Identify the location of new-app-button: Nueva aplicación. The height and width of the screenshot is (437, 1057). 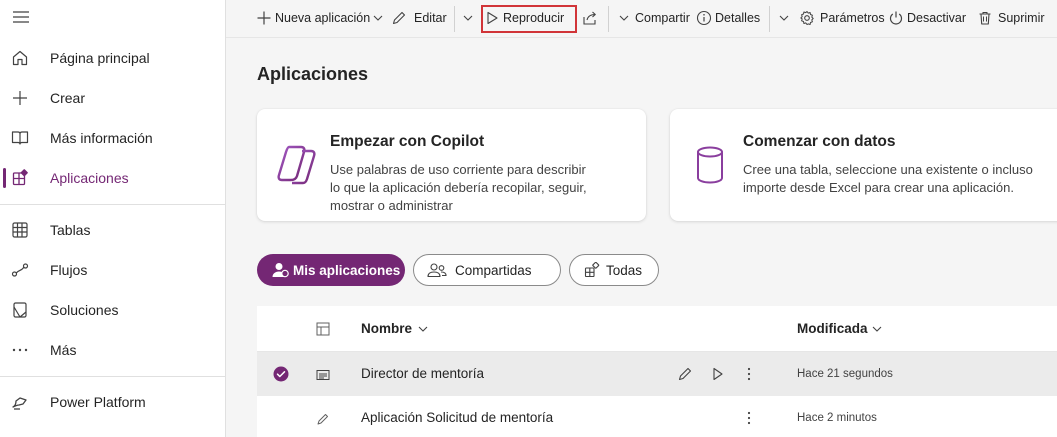
(320, 18).